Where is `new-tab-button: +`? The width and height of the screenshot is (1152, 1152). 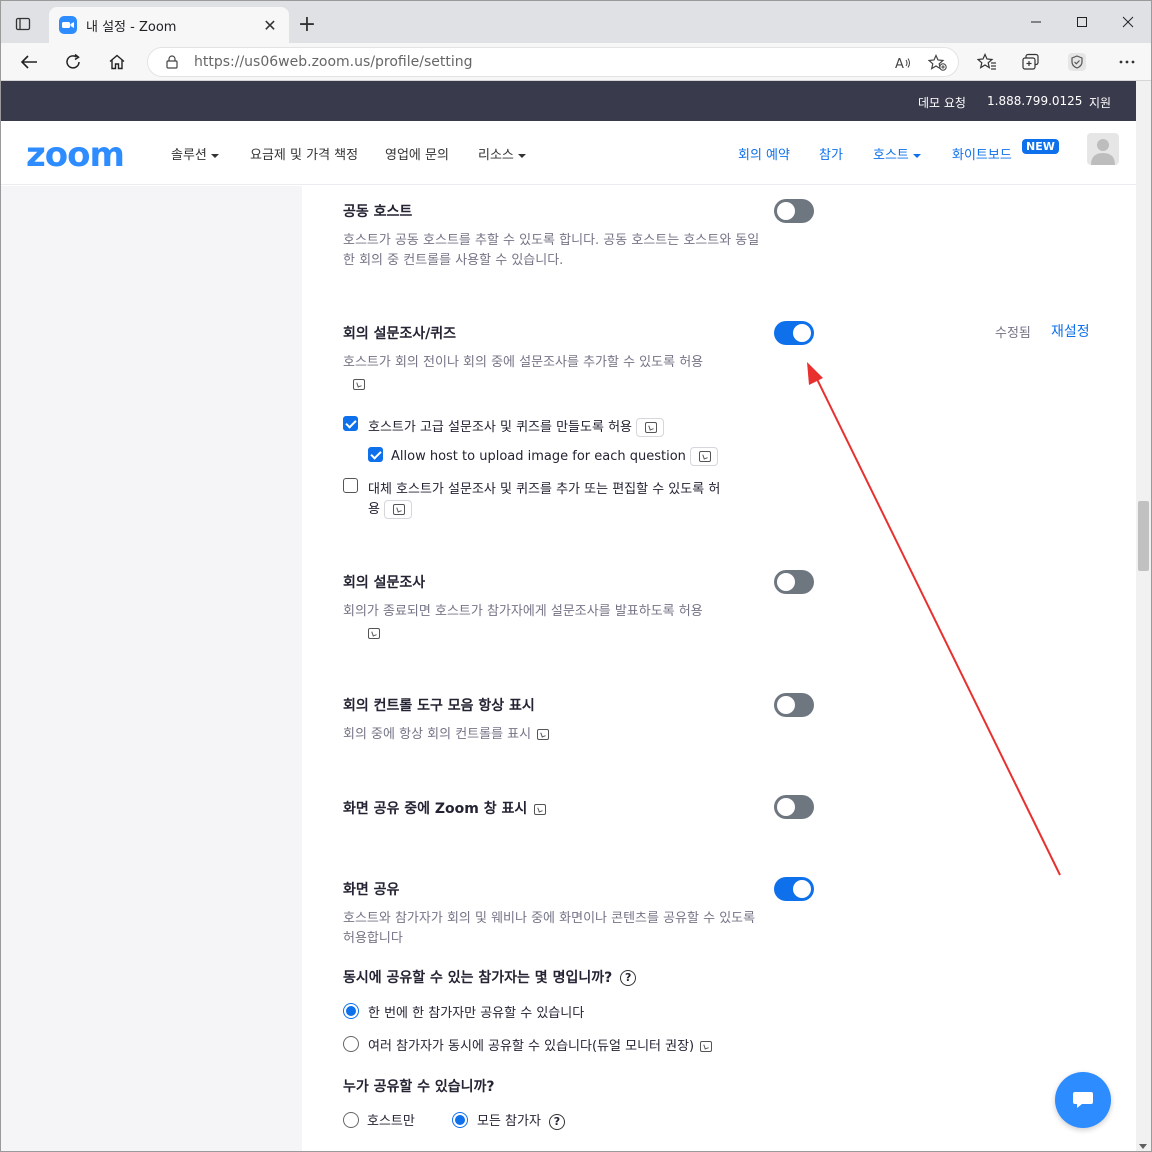 new-tab-button: + is located at coordinates (307, 25).